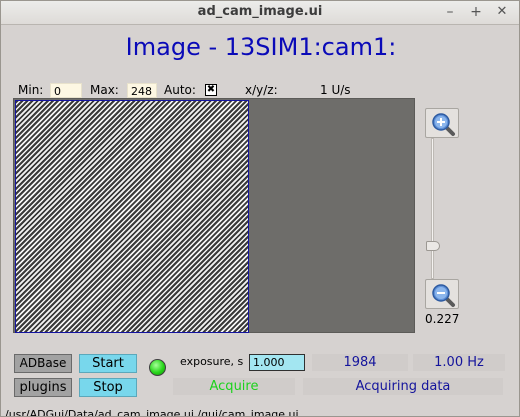  I want to click on zoom-in-icon, so click(443, 124).